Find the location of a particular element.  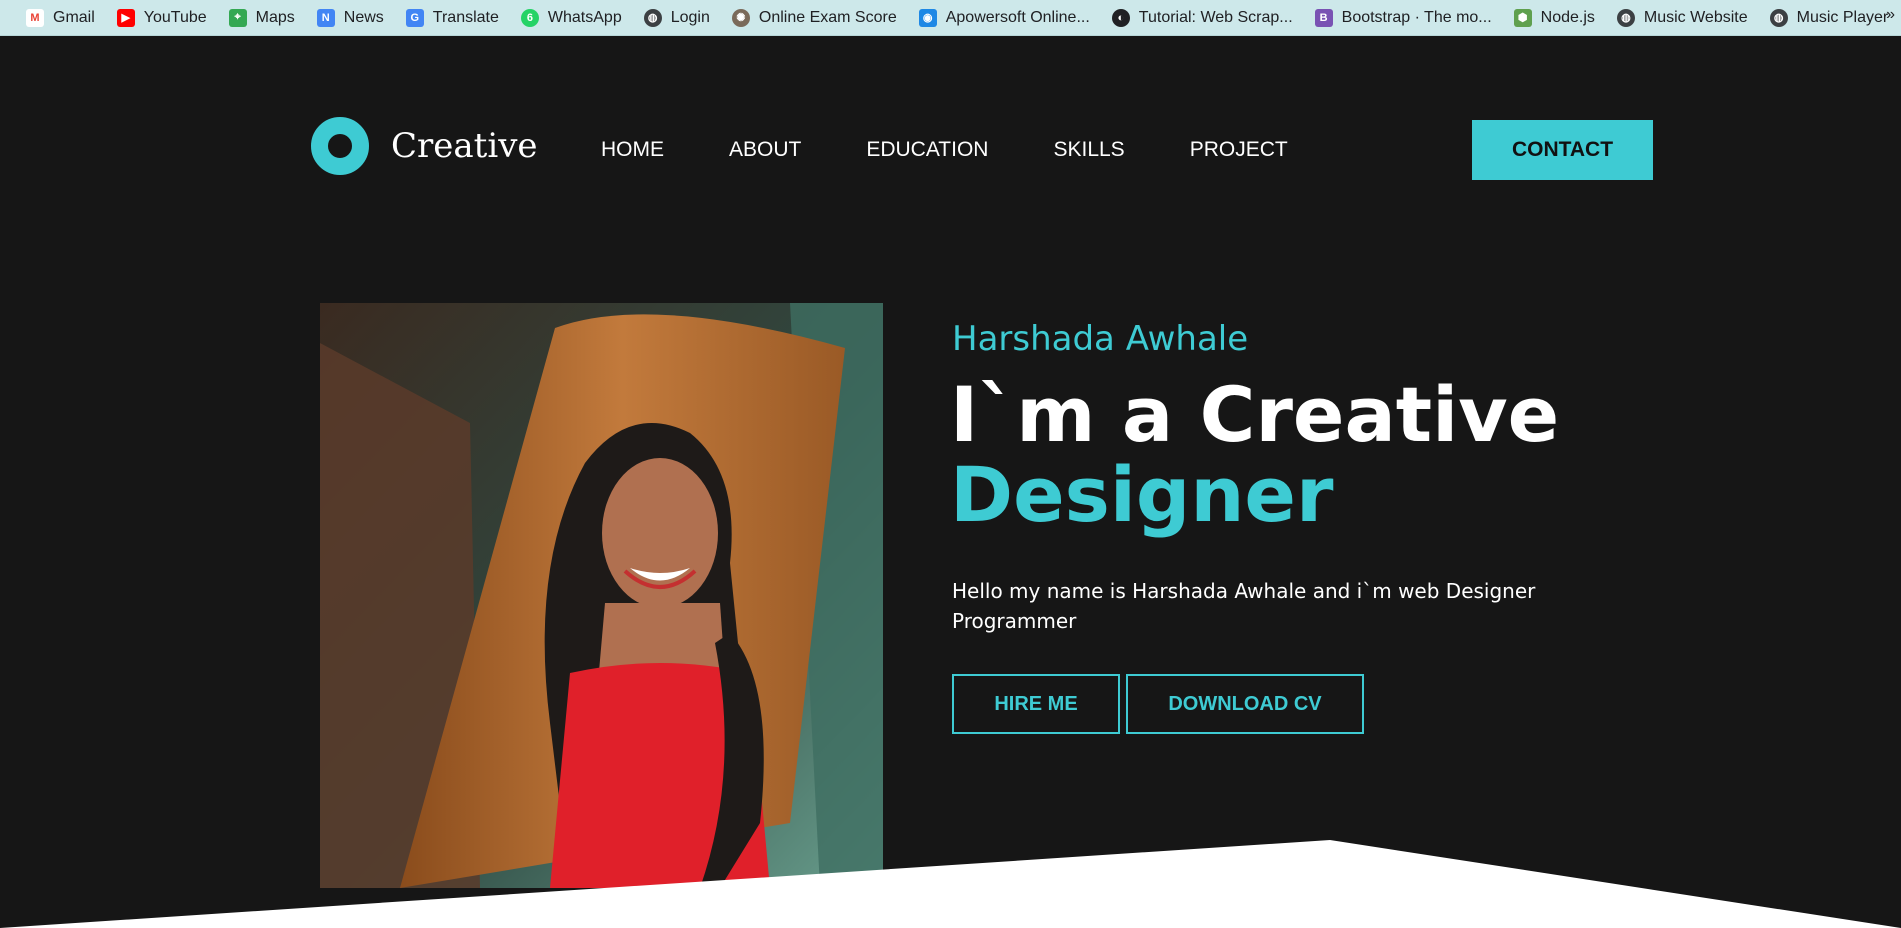

bookmark-label: Music Website is located at coordinates (1695, 17).